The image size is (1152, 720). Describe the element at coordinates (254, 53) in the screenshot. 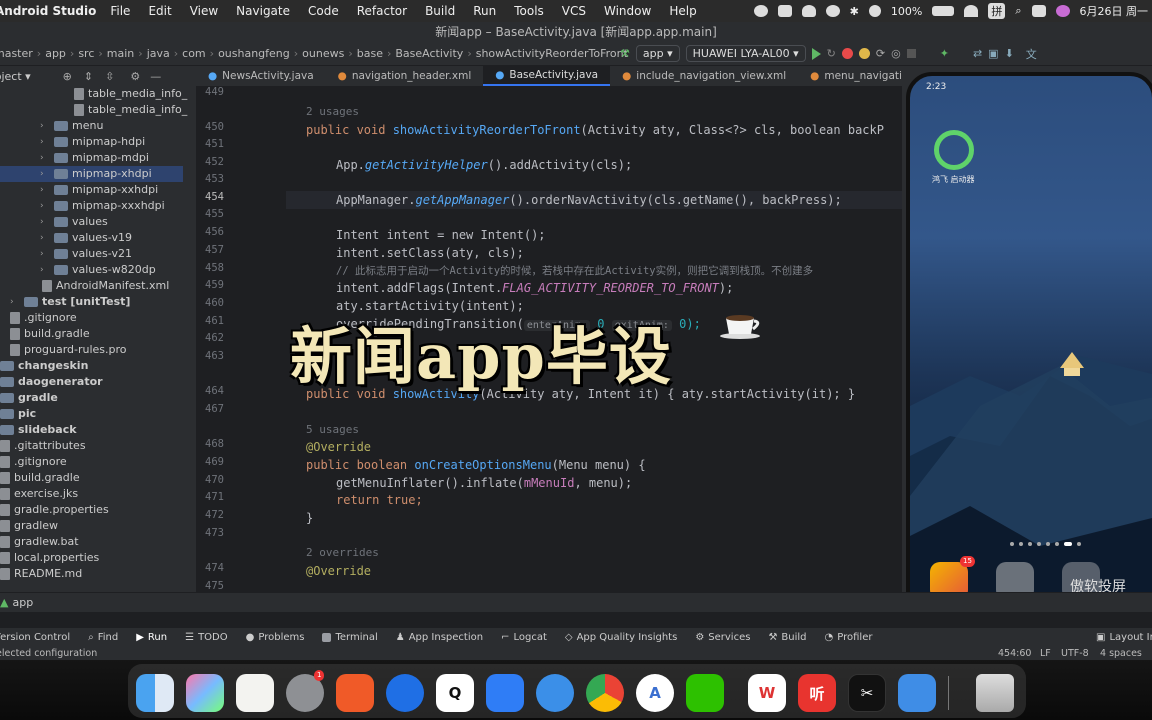

I see `breadcrumb-package: oushangfeng` at that location.